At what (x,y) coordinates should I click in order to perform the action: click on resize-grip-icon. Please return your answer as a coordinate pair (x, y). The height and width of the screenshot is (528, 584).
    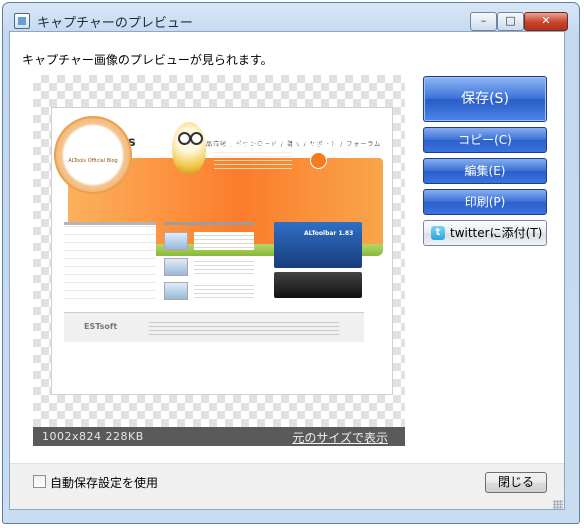
    Looking at the image, I should click on (558, 505).